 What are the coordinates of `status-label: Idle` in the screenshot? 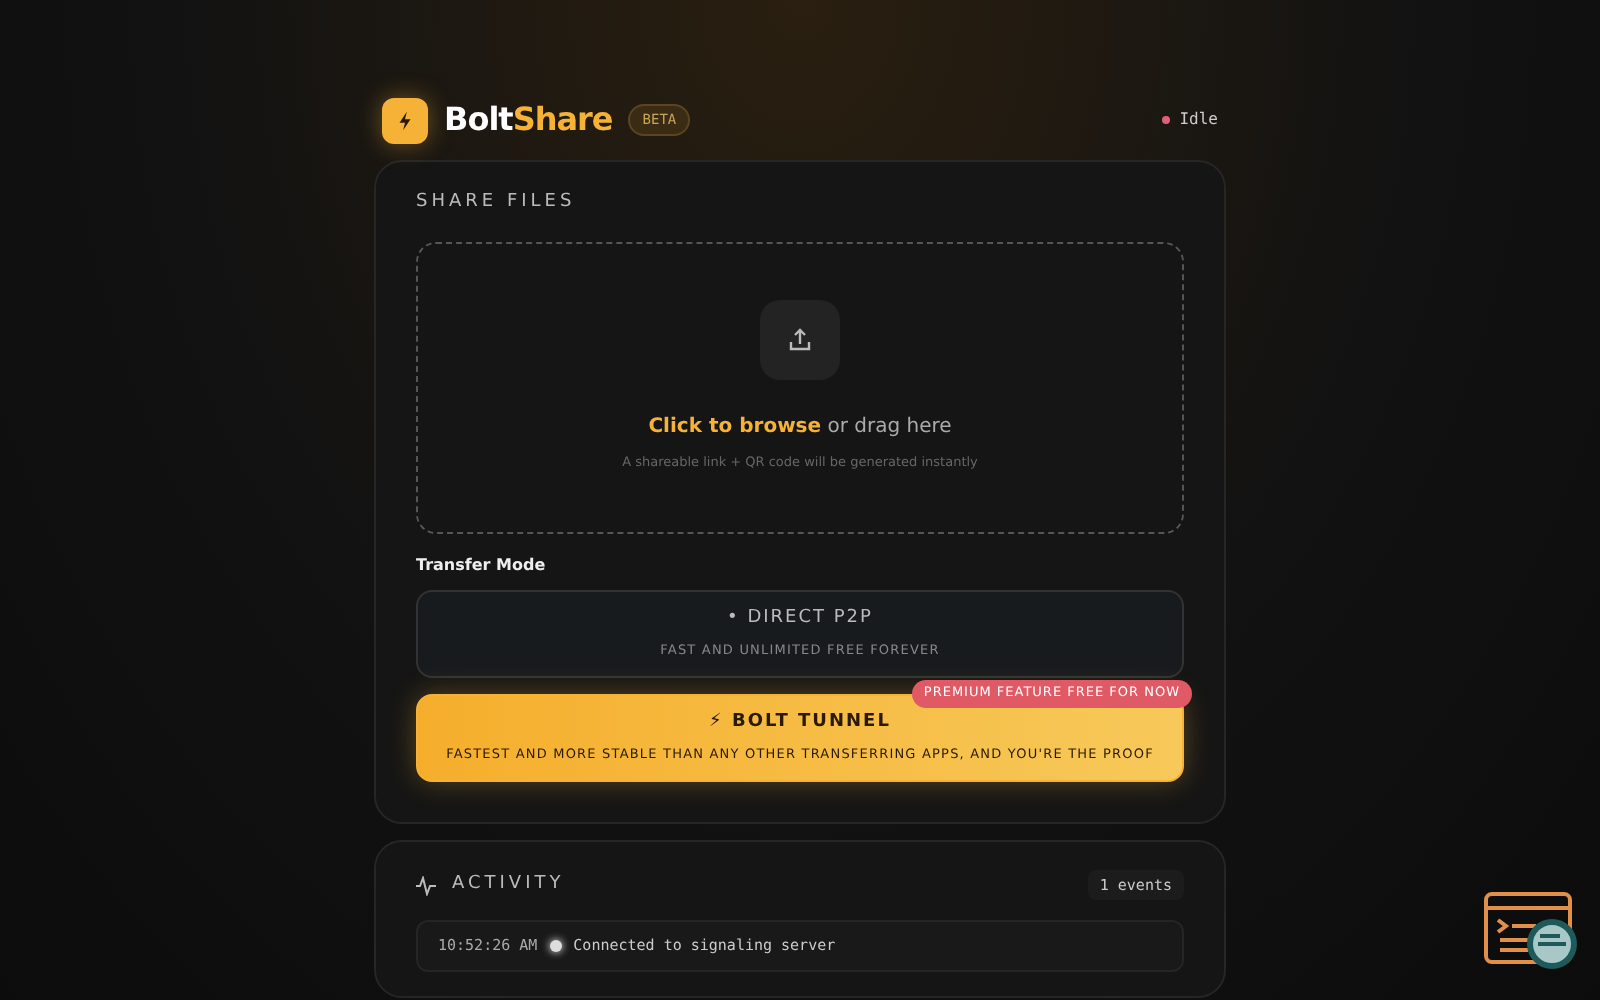 It's located at (1198, 120).